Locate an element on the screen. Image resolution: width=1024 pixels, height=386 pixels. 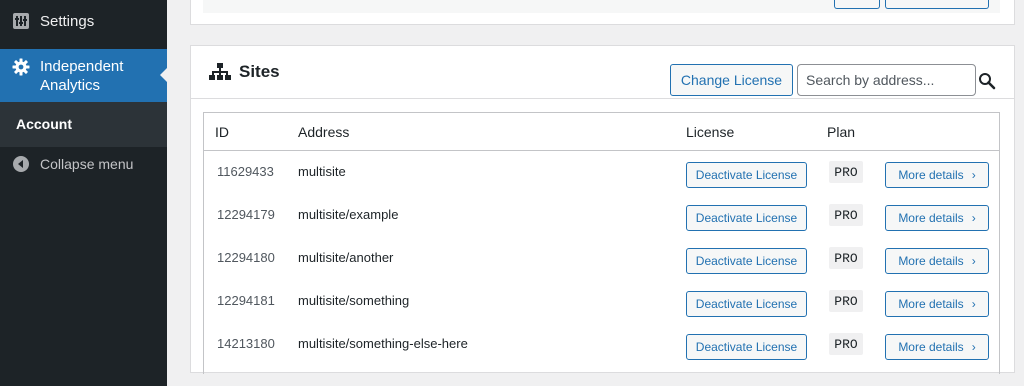
site-address: multisite/something-else-here is located at coordinates (383, 343).